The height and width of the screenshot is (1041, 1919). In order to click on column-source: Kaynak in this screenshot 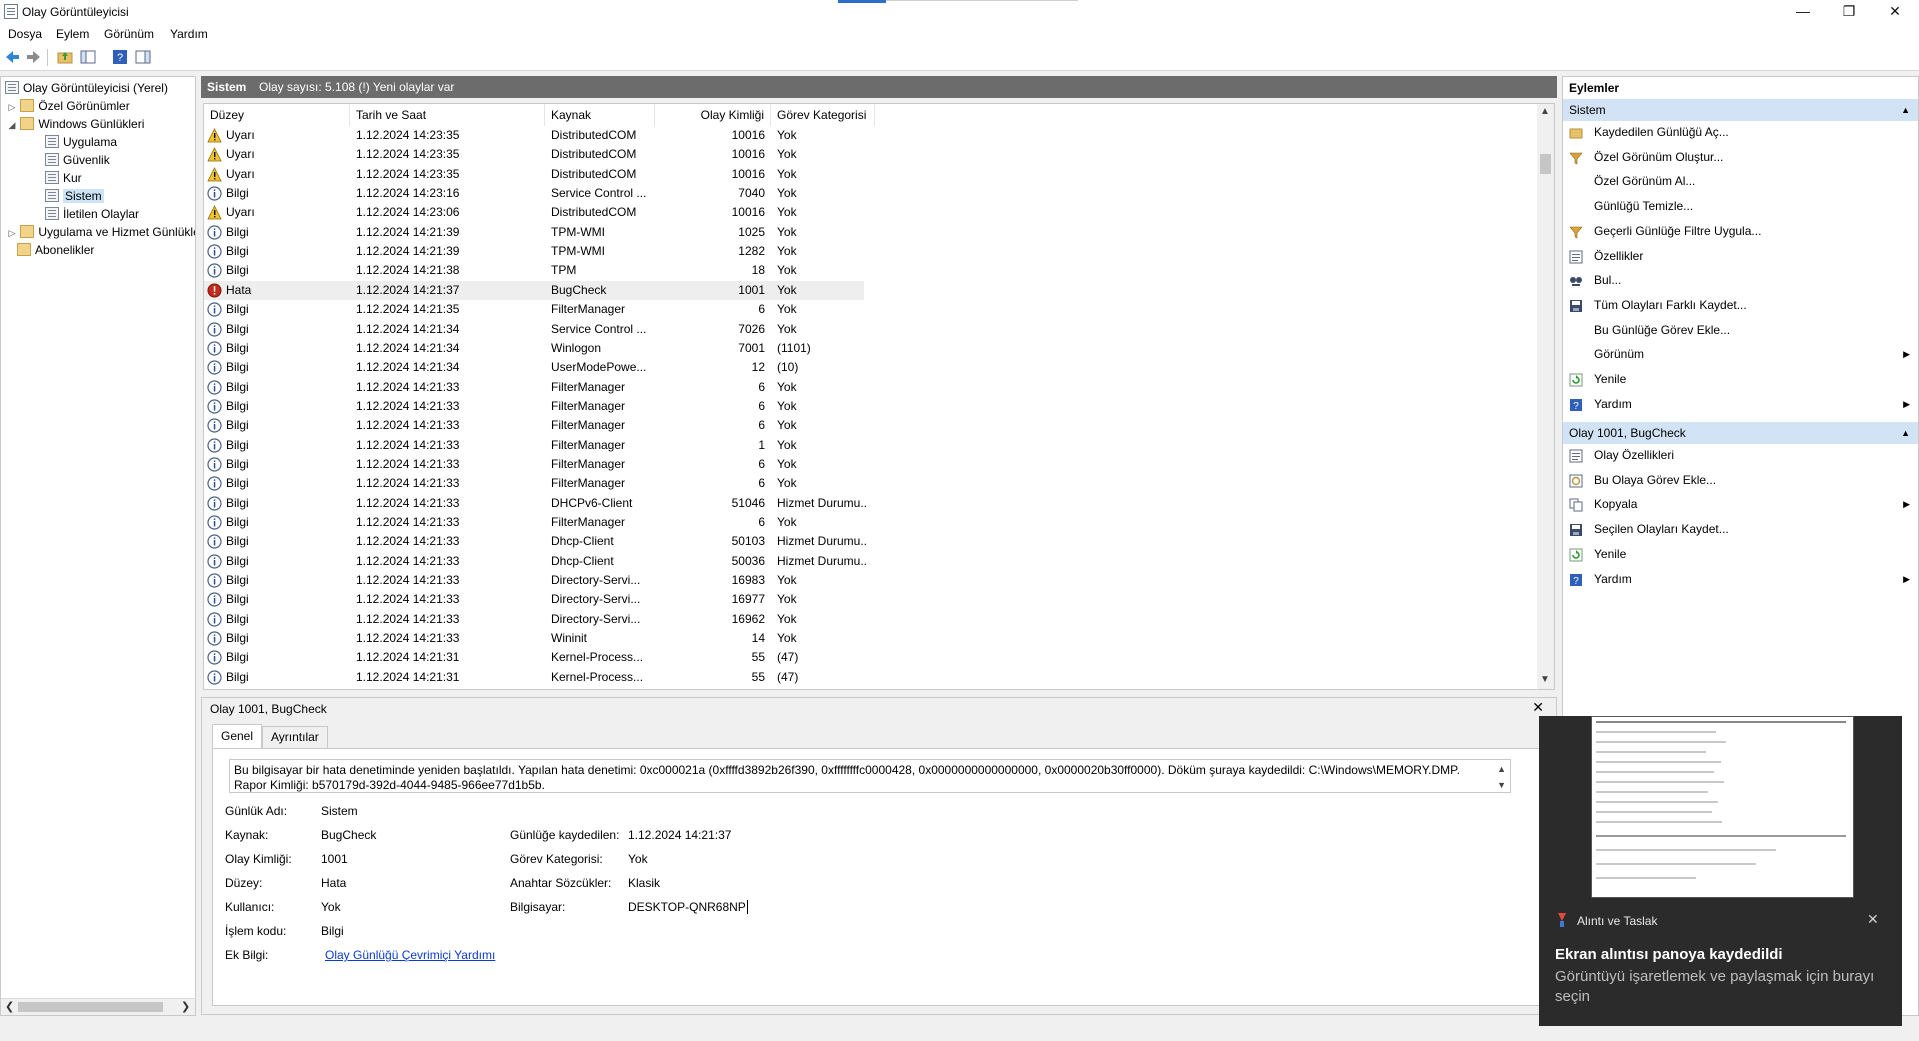, I will do `click(600, 115)`.